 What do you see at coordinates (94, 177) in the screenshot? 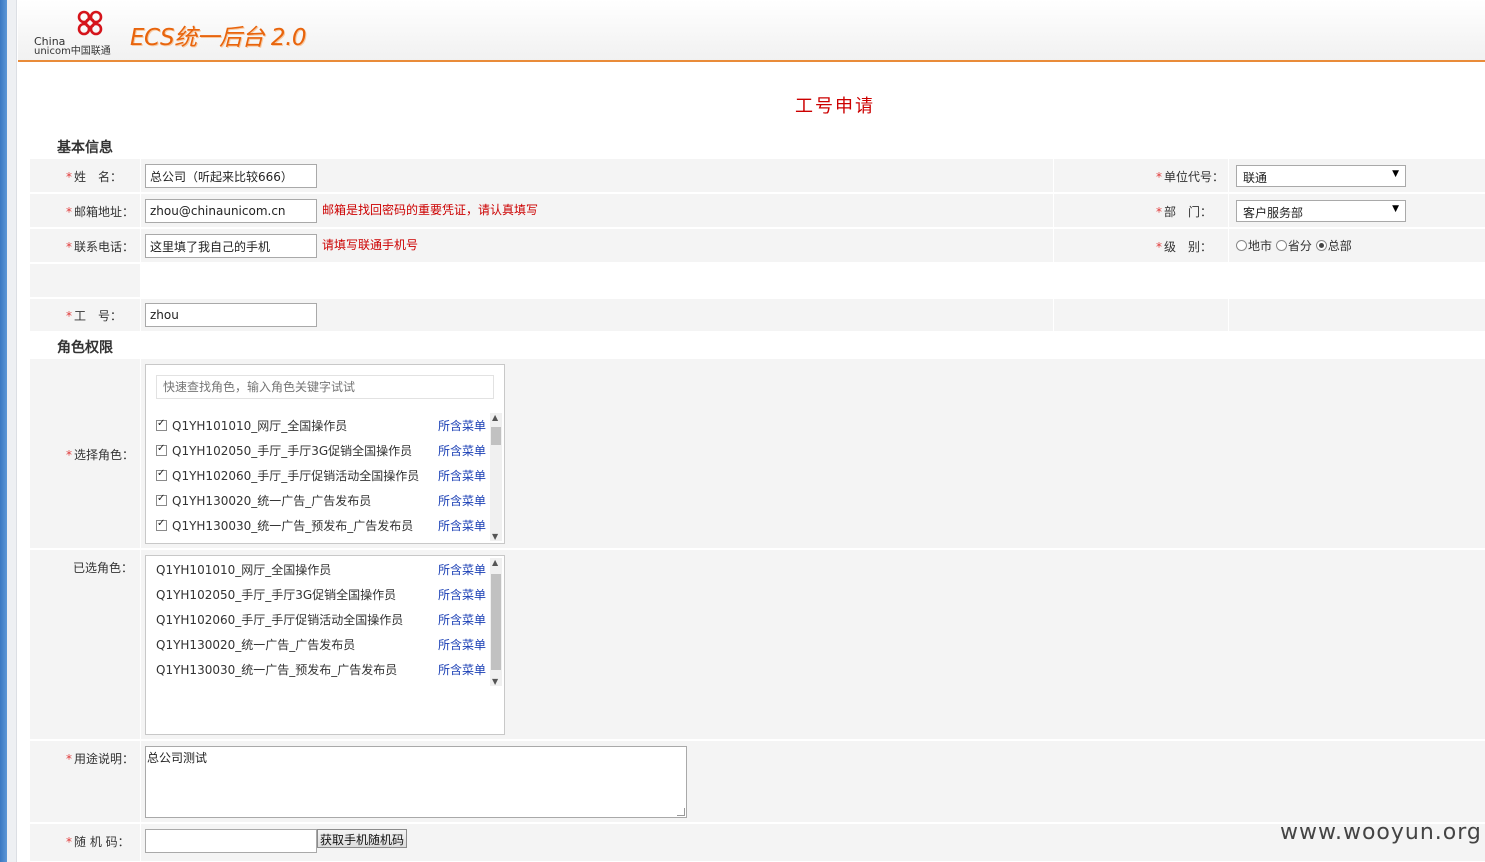
I see `name-label: * 姓 名：` at bounding box center [94, 177].